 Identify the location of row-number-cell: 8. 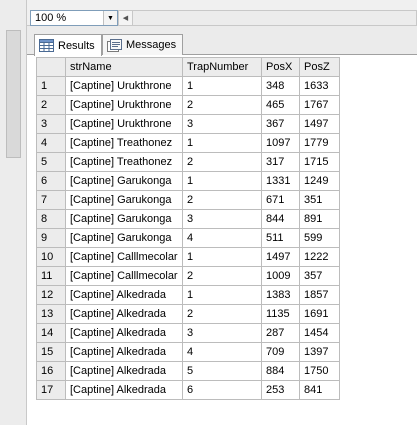
(51, 219).